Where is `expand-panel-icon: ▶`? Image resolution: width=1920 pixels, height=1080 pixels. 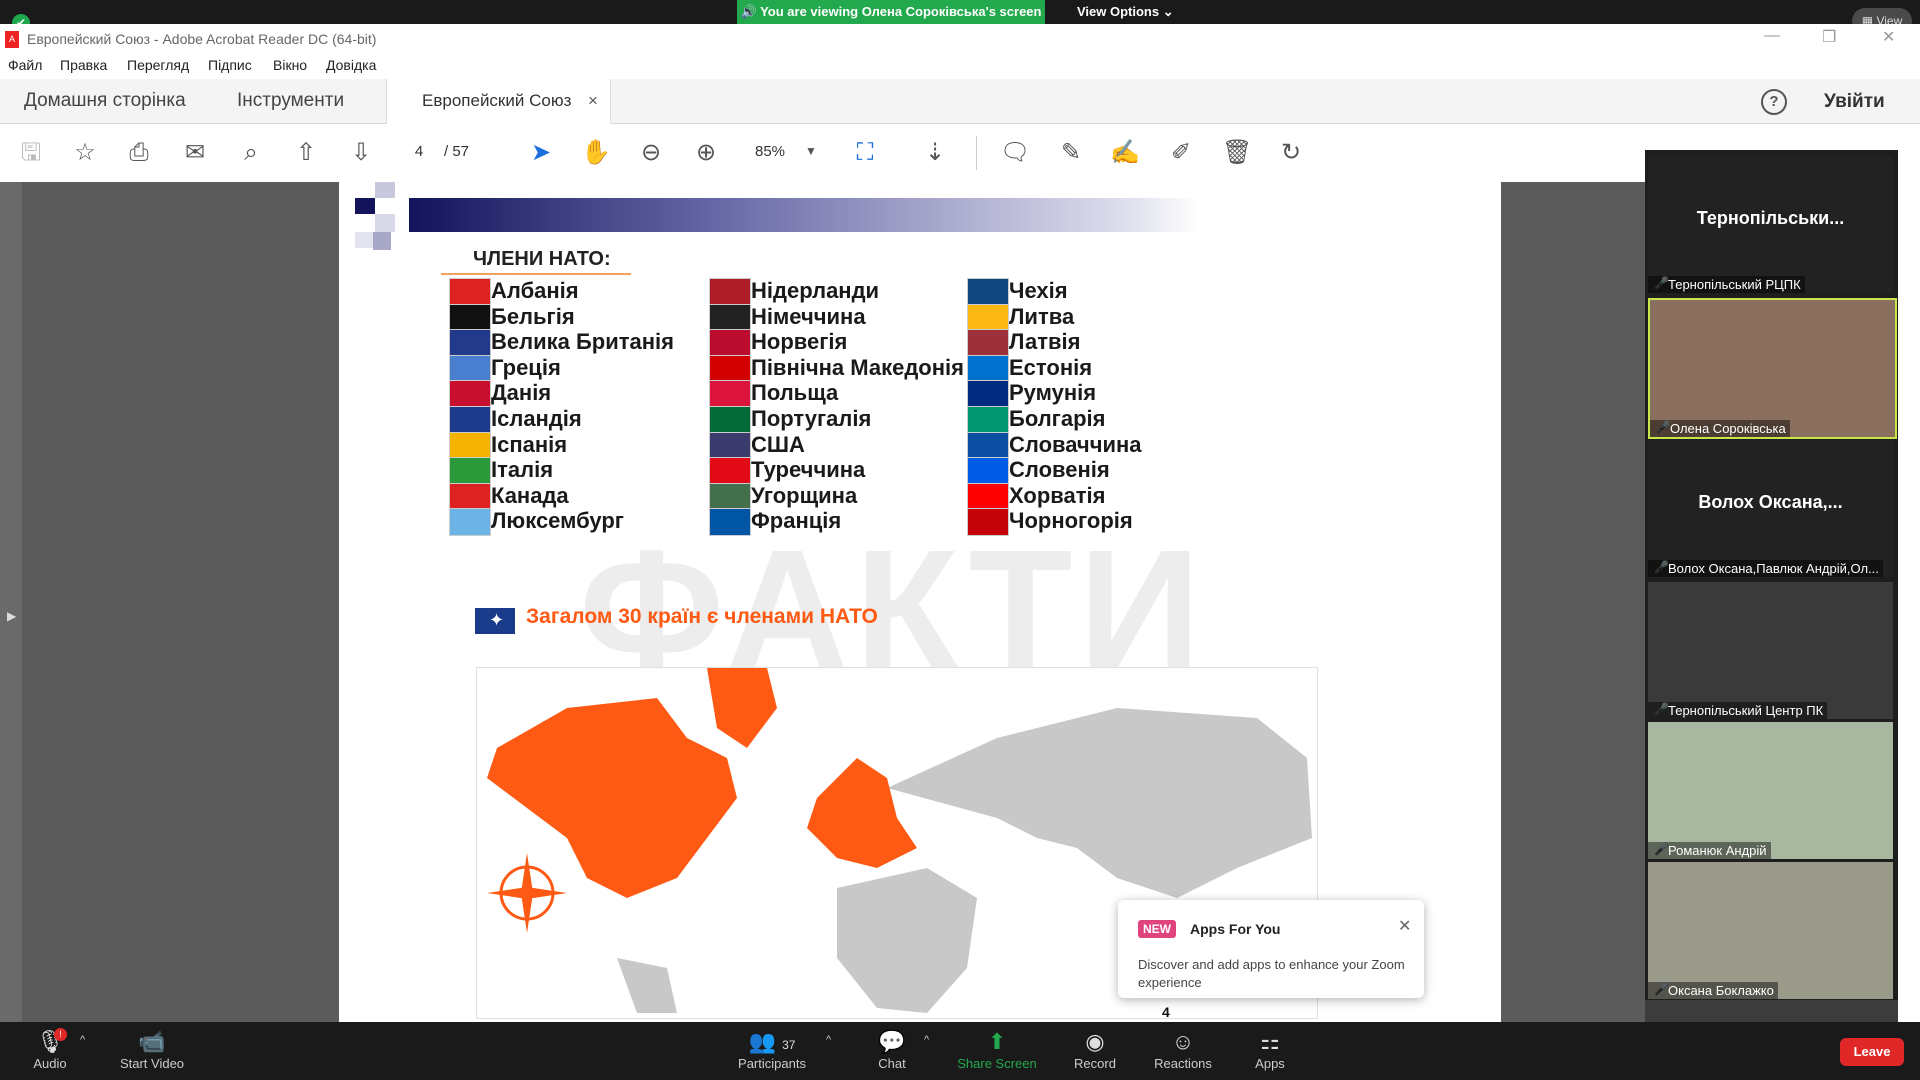 expand-panel-icon: ▶ is located at coordinates (11, 616).